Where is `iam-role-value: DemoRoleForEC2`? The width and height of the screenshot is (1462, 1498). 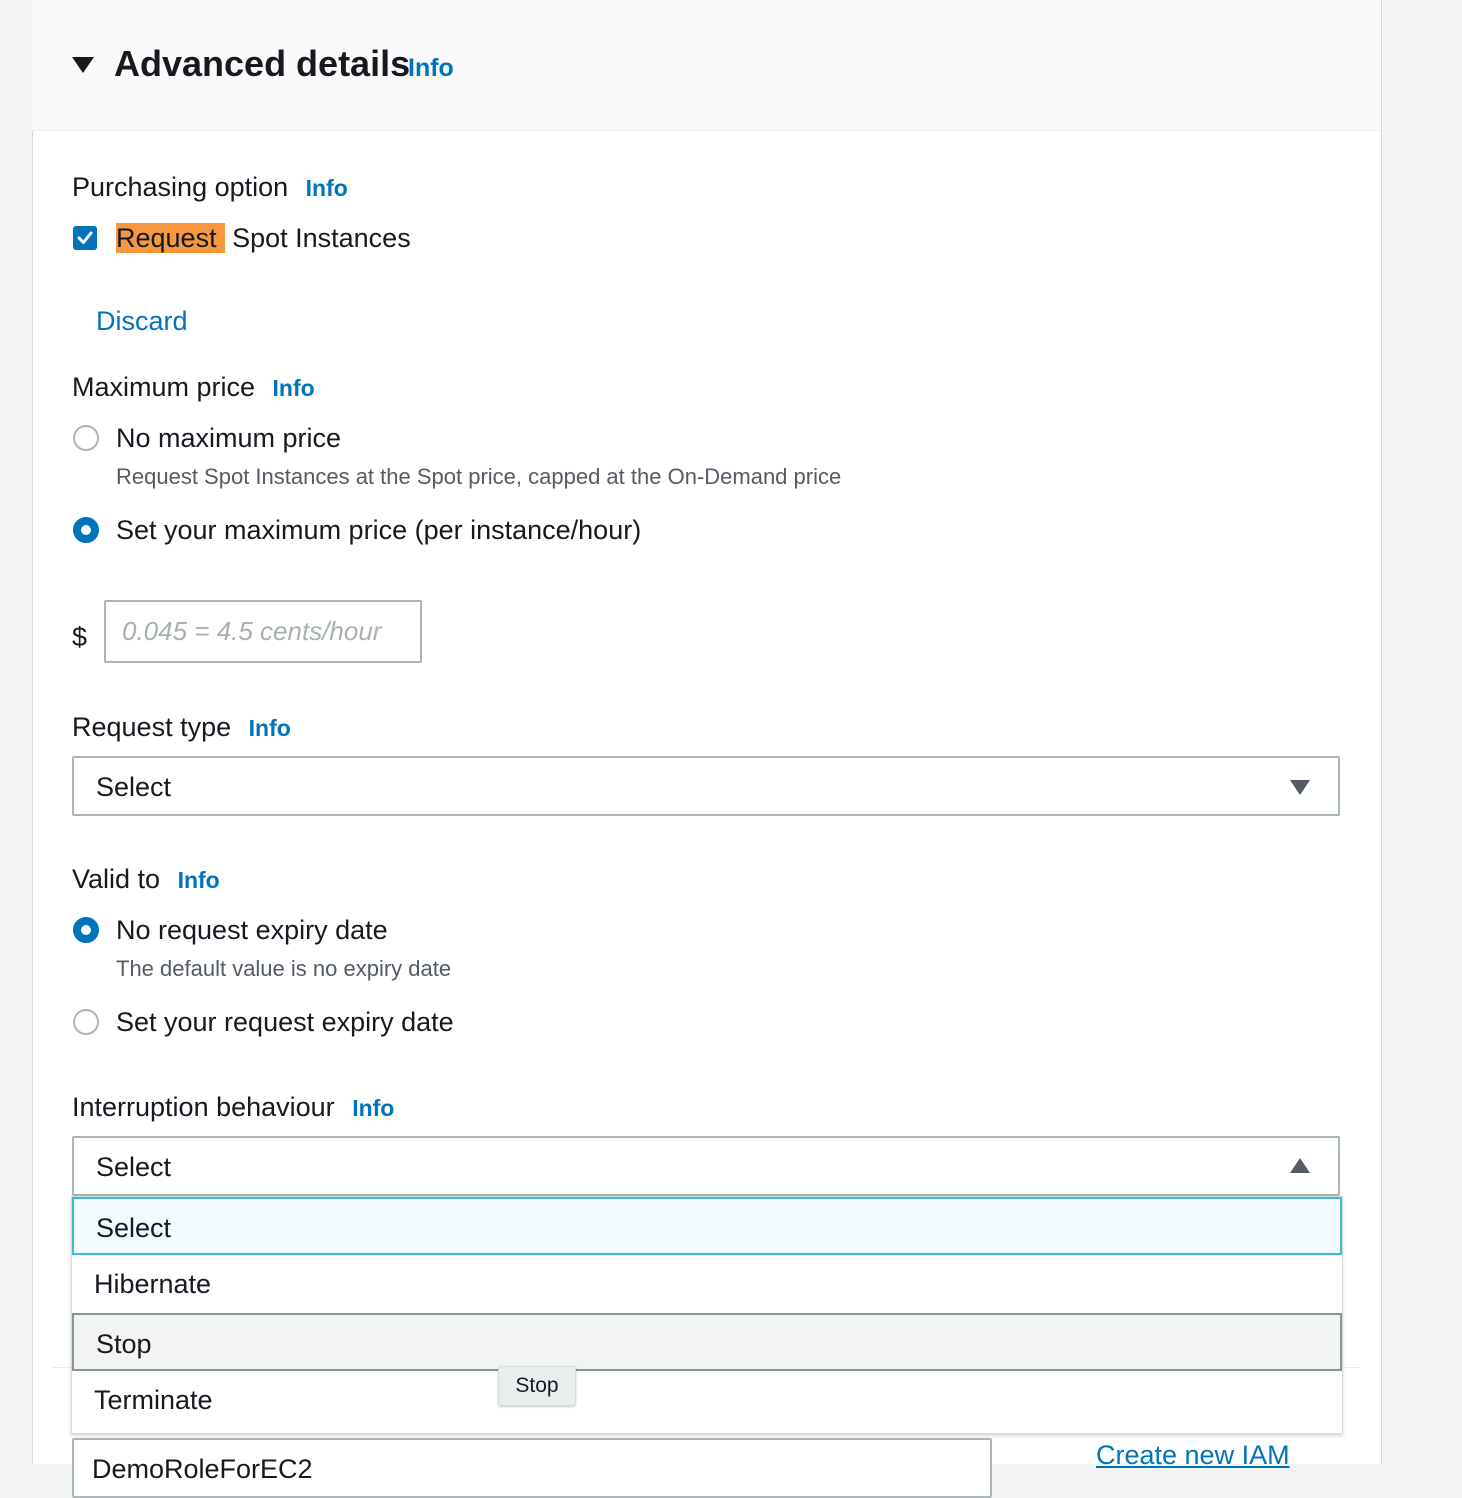 iam-role-value: DemoRoleForEC2 is located at coordinates (202, 1469).